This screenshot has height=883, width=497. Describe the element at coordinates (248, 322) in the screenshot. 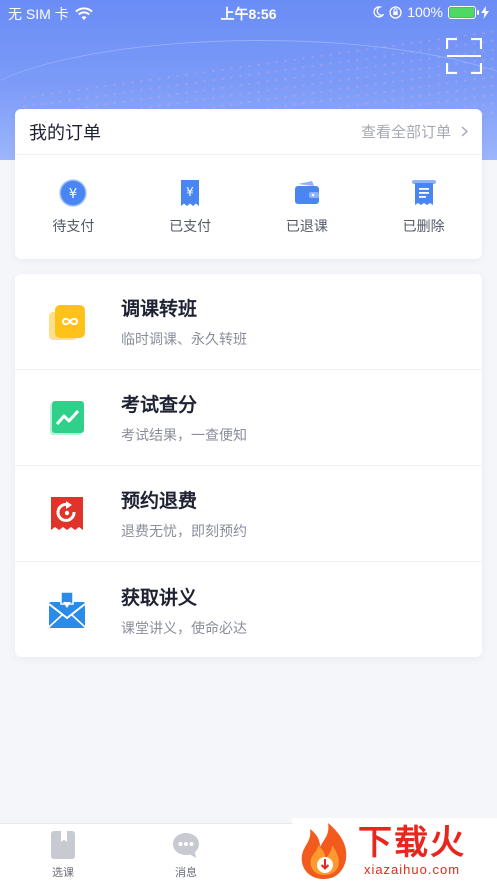

I see `menu-item-class-transfer: 调课转班 临时调课、永久转班` at that location.